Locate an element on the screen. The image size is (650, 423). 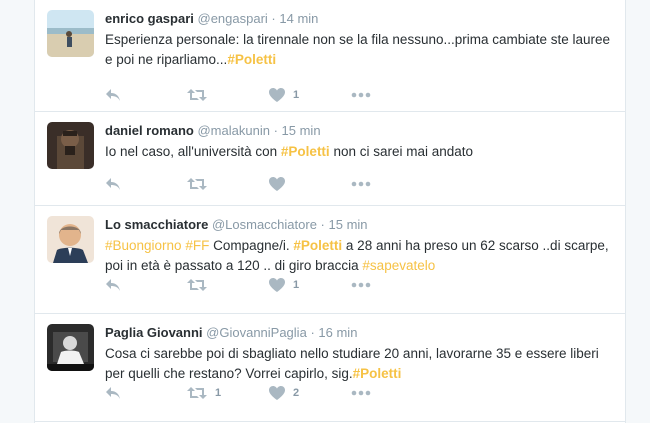
author-handle: @malakunin is located at coordinates (233, 130).